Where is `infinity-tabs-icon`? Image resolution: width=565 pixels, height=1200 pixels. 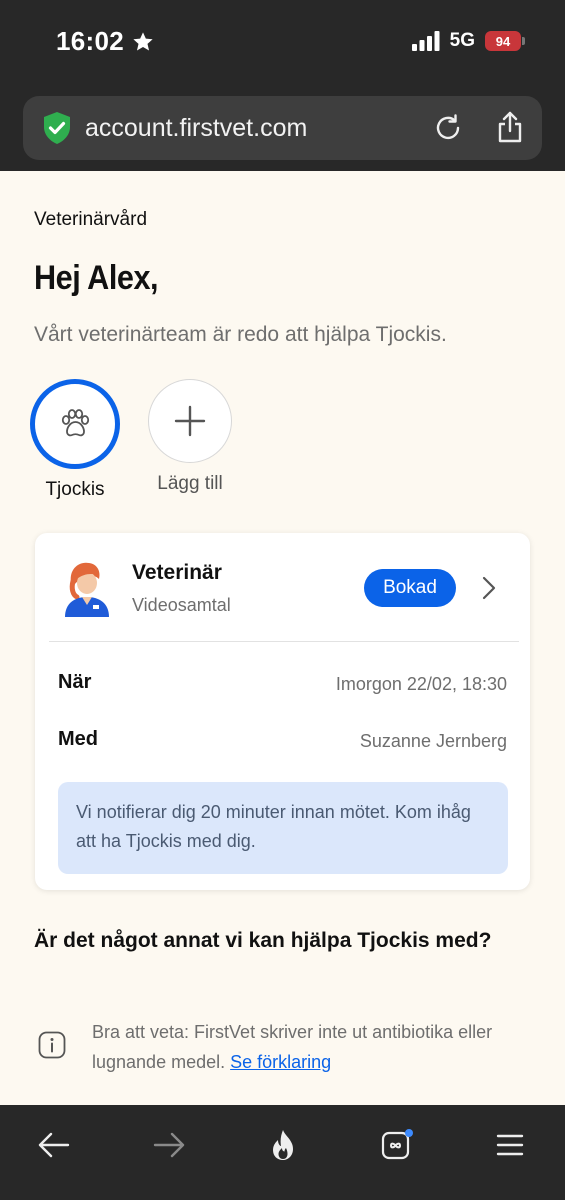 infinity-tabs-icon is located at coordinates (397, 1144).